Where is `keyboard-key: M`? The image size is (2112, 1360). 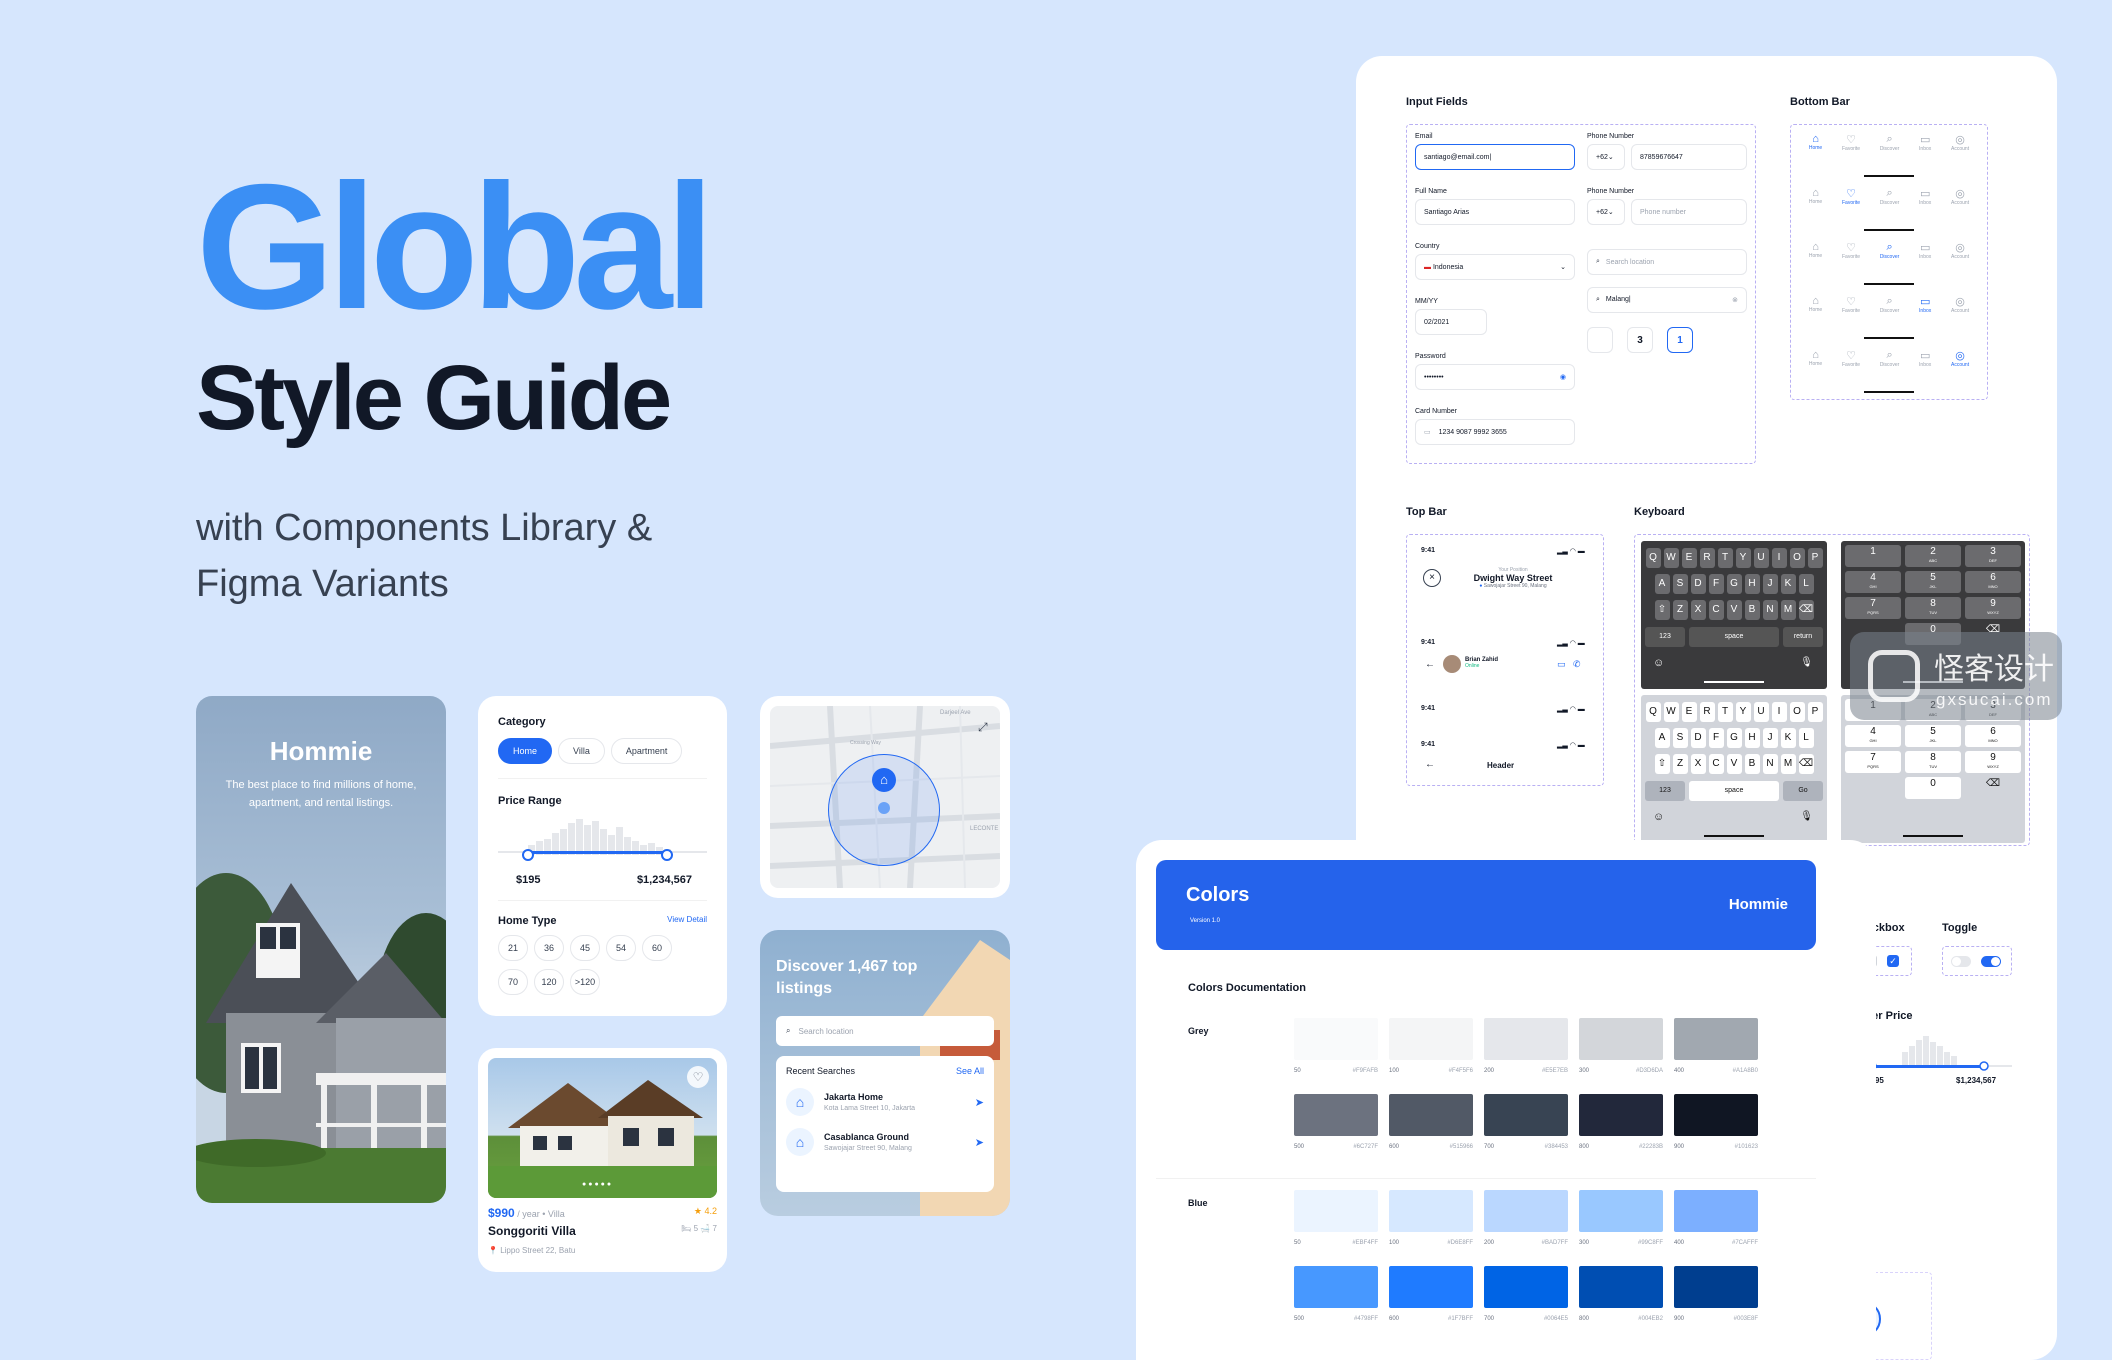
keyboard-key: M is located at coordinates (1788, 610).